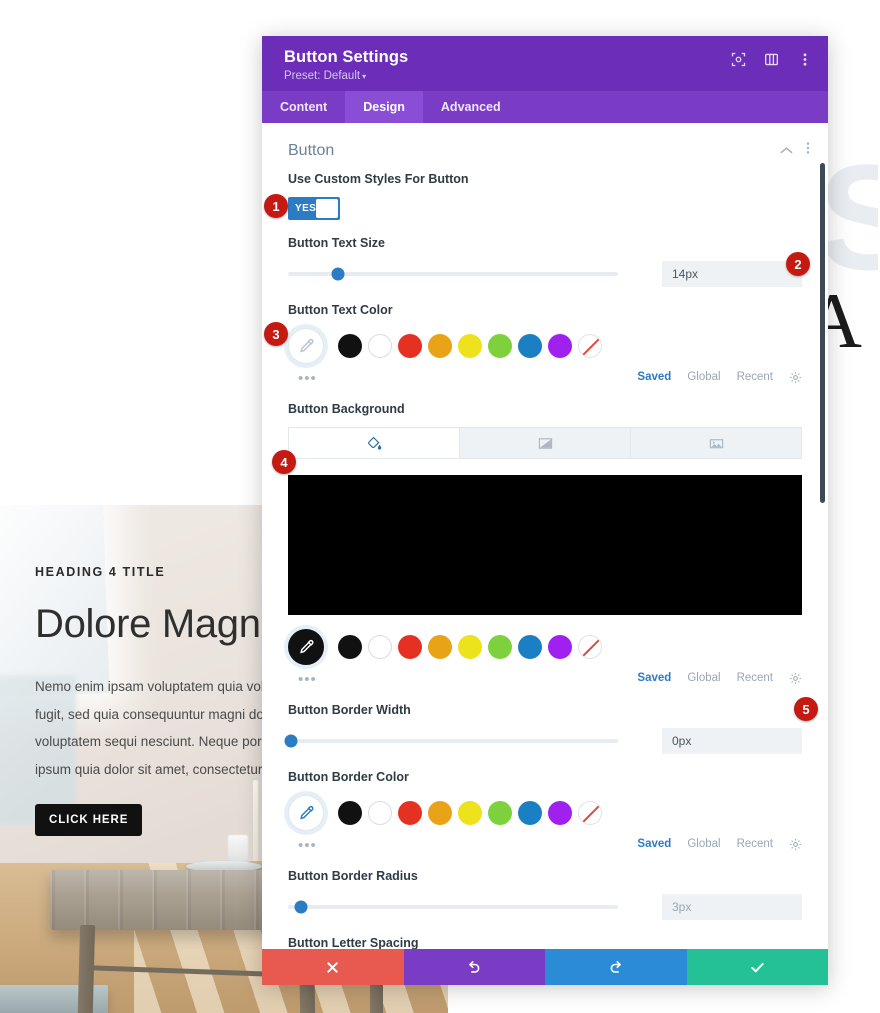 The height and width of the screenshot is (1013, 880). Describe the element at coordinates (378, 179) in the screenshot. I see `field-label: Use Custom Styles For Button` at that location.